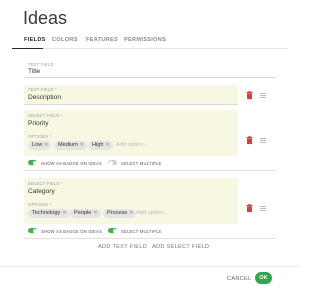  Describe the element at coordinates (150, 266) in the screenshot. I see `footer-divider` at that location.